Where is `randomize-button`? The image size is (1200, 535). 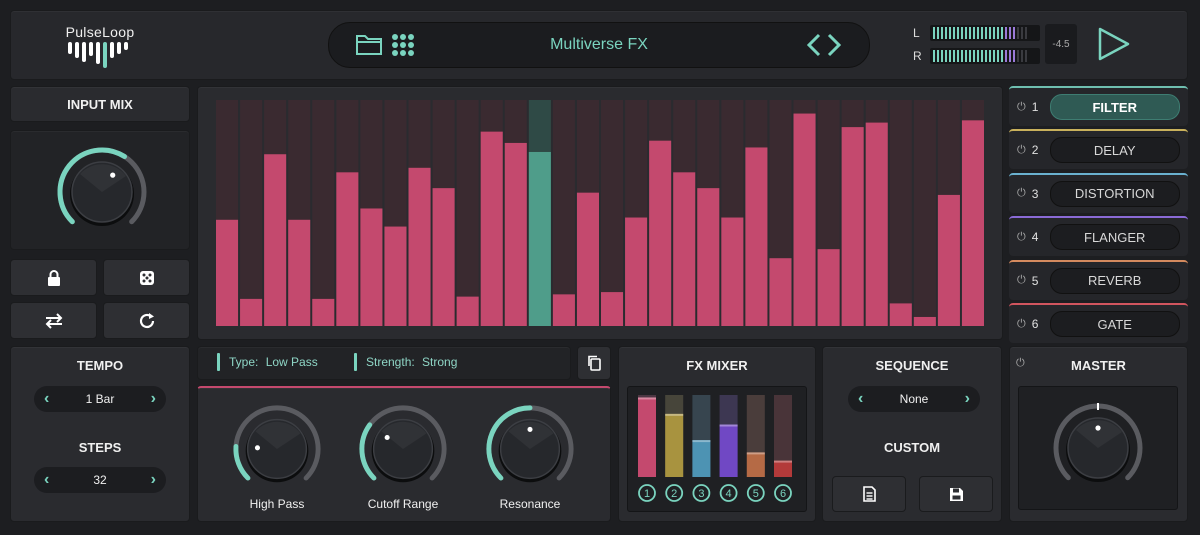
randomize-button is located at coordinates (146, 277).